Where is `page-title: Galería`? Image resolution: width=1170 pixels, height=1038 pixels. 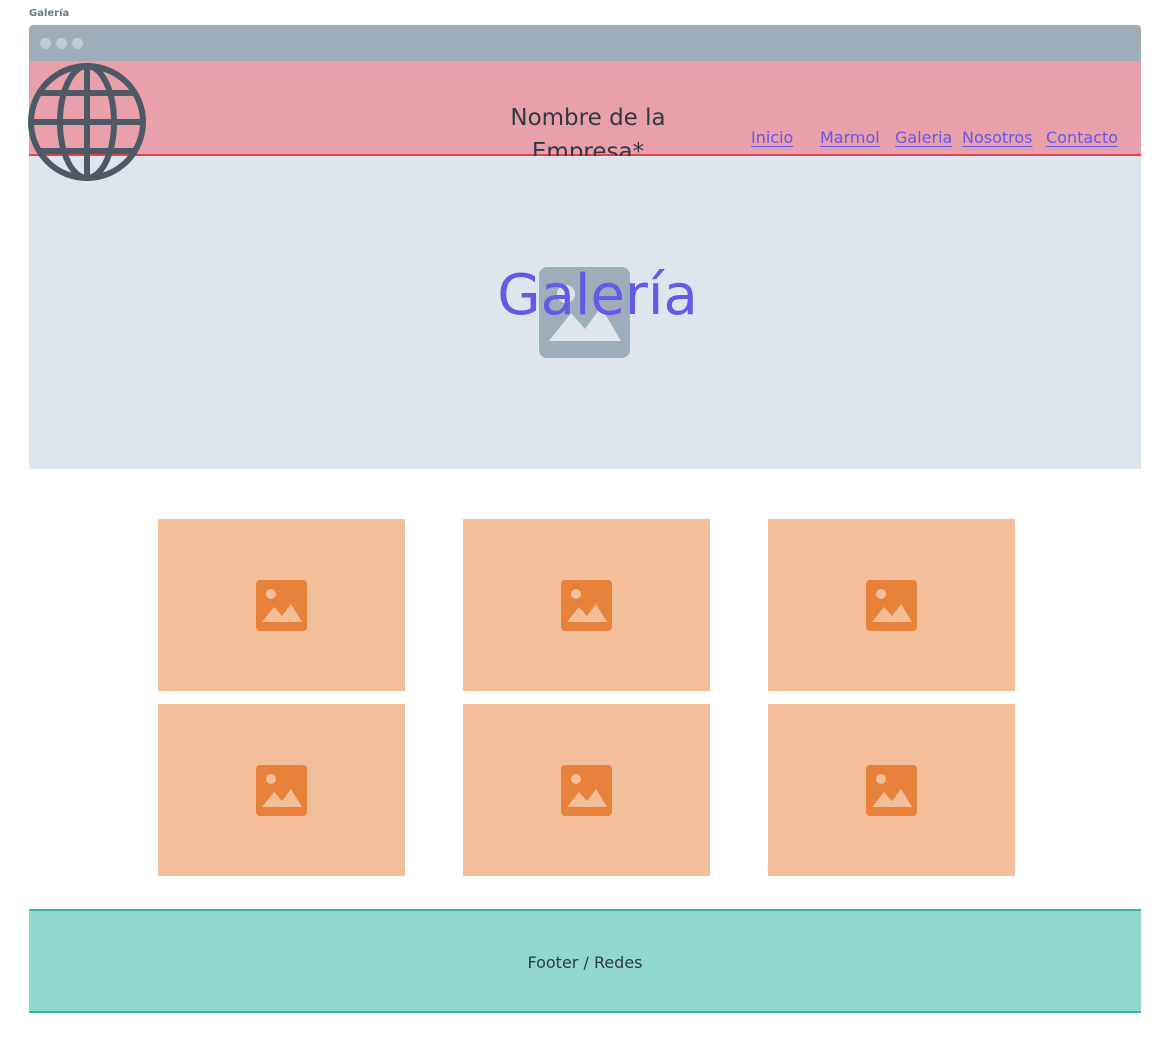
page-title: Galería is located at coordinates (597, 295).